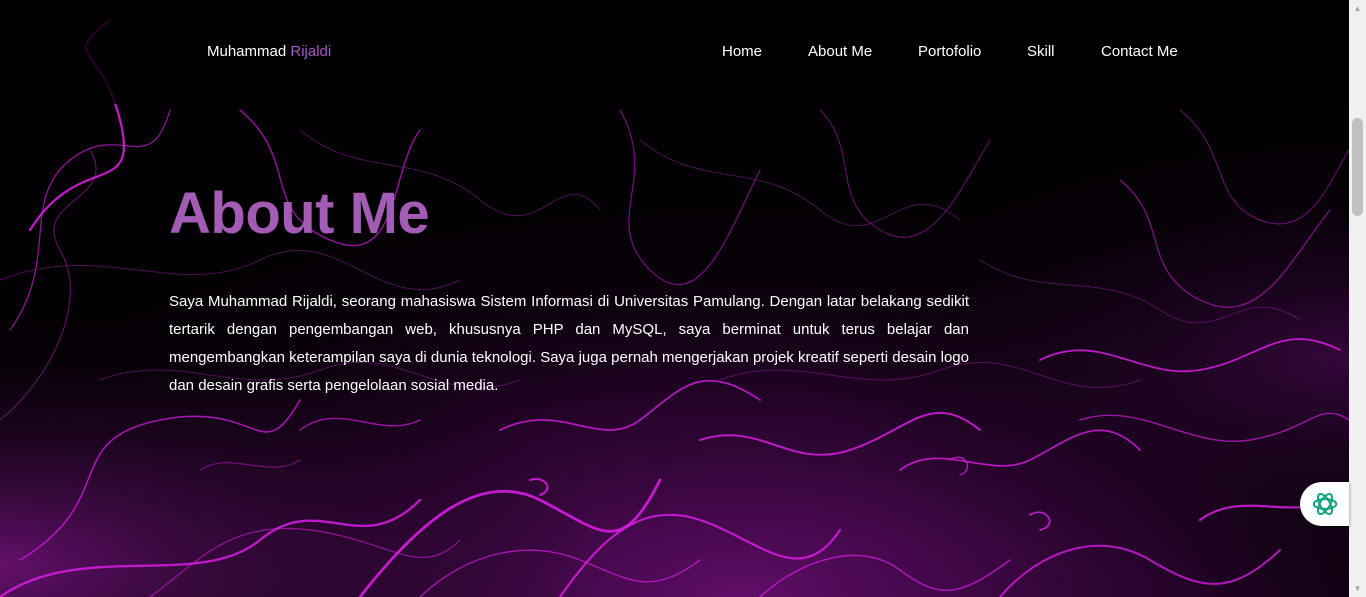  What do you see at coordinates (742, 51) in the screenshot?
I see `nav-link-home: Home` at bounding box center [742, 51].